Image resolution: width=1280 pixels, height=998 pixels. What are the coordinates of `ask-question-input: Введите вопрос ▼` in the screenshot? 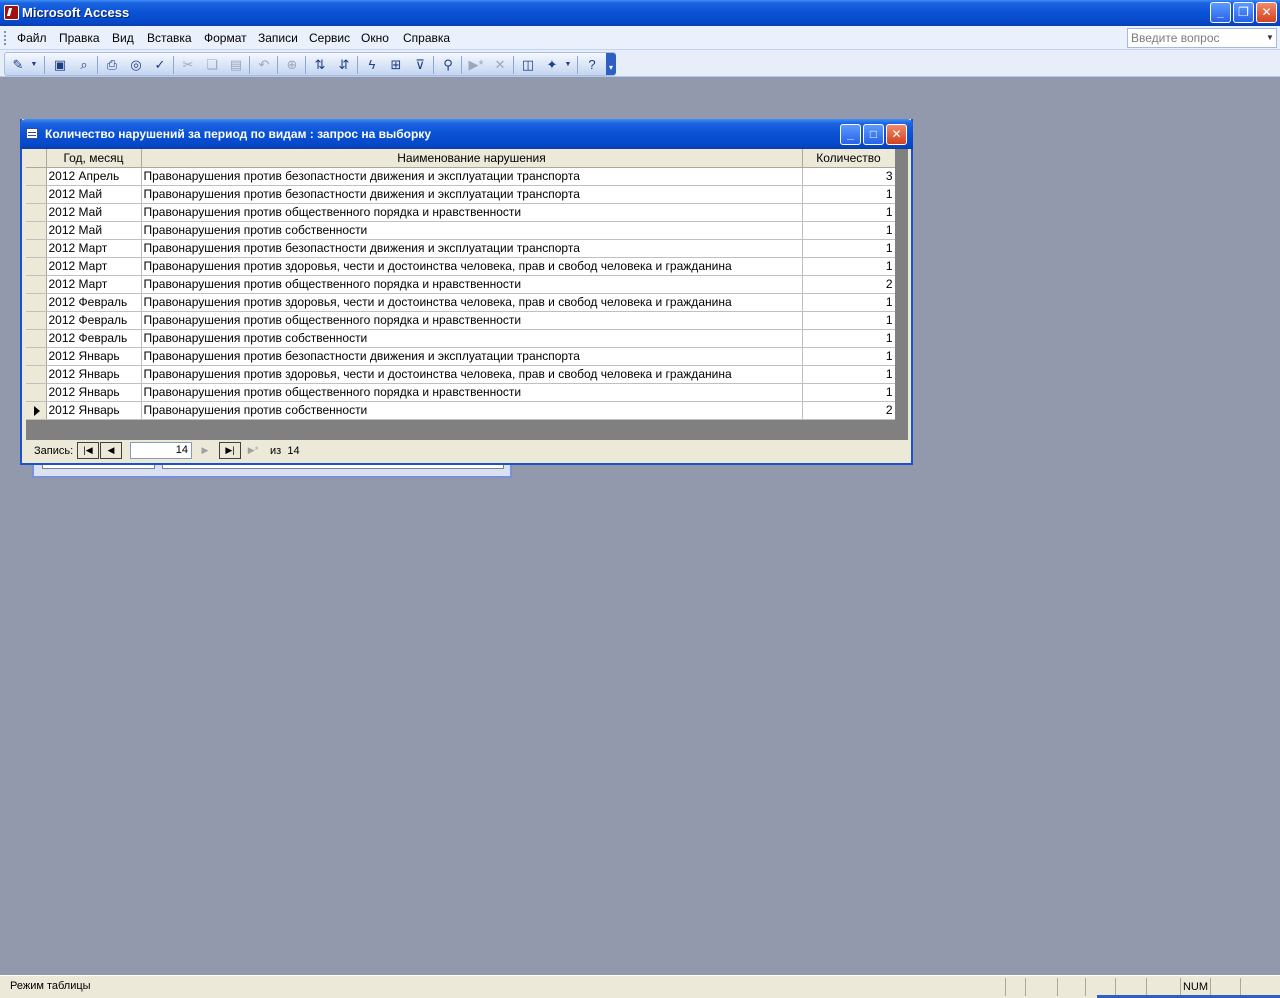 It's located at (1202, 38).